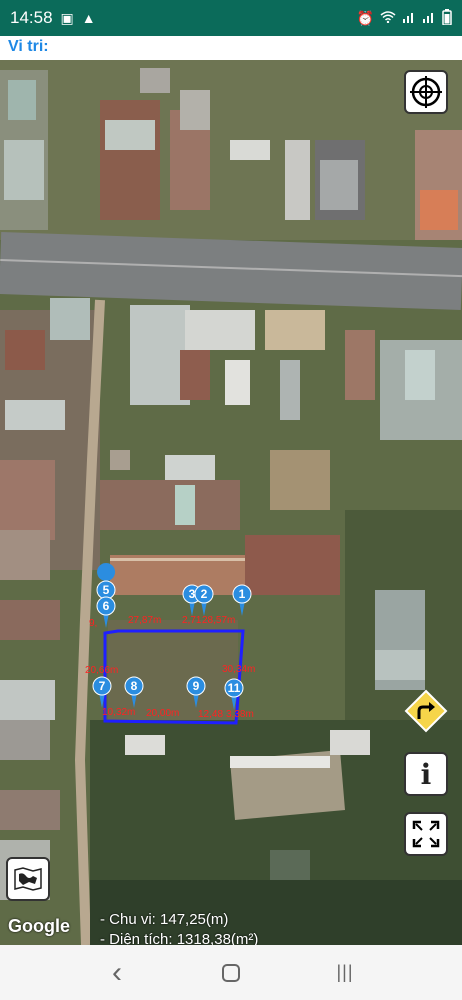 The image size is (462, 1000). I want to click on measure-label: 20,66m, so click(101, 670).